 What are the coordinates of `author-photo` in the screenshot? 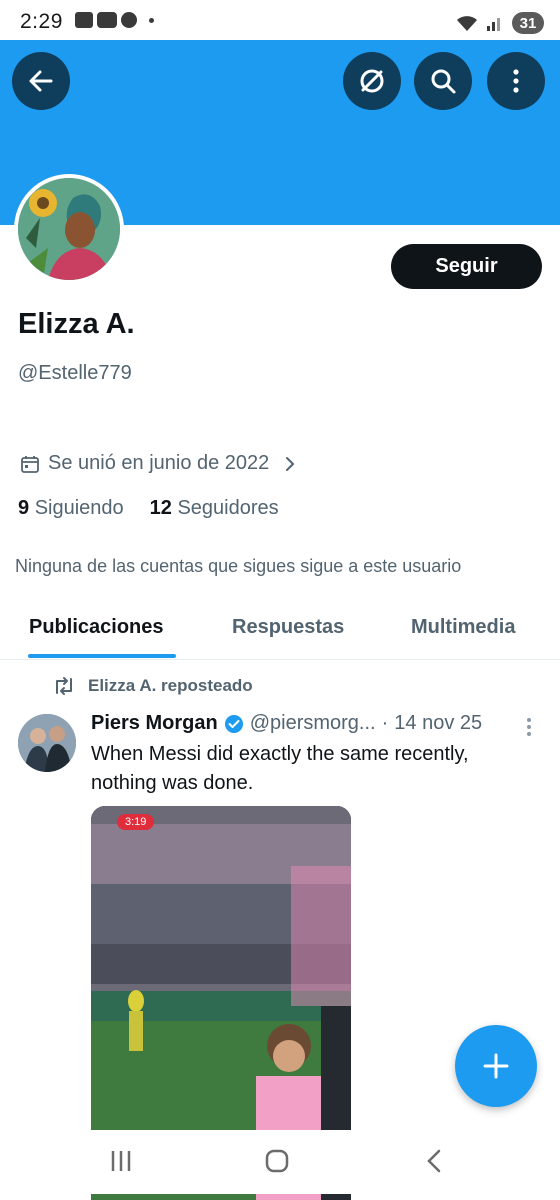 It's located at (47, 743).